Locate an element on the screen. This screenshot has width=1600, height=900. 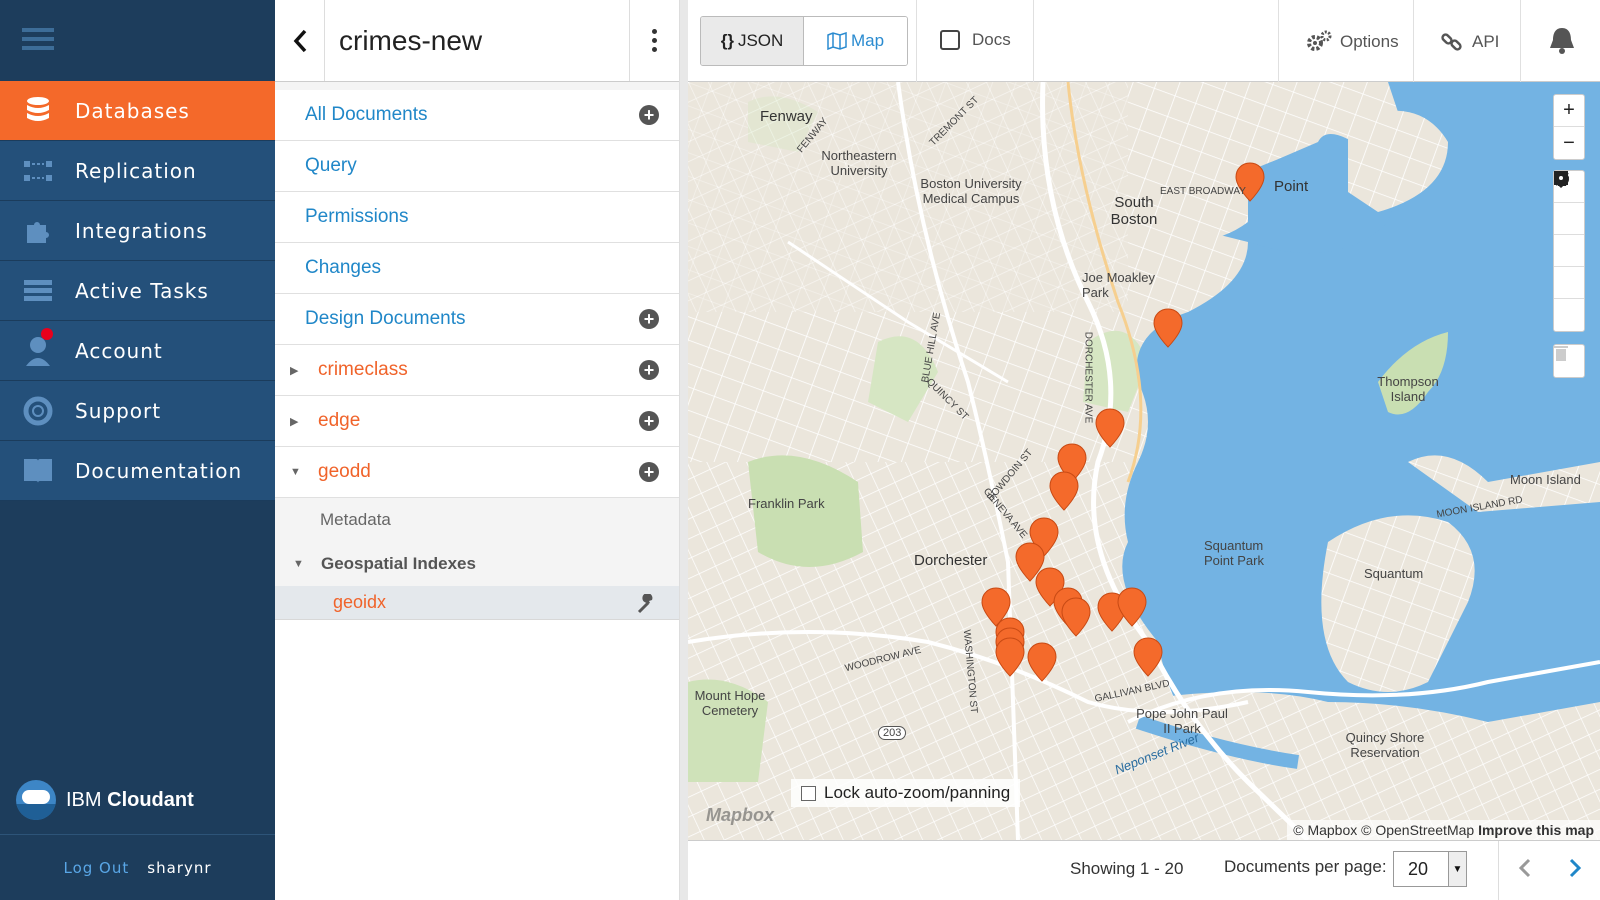
map-label: Pope John Paul II Park is located at coordinates (1182, 721).